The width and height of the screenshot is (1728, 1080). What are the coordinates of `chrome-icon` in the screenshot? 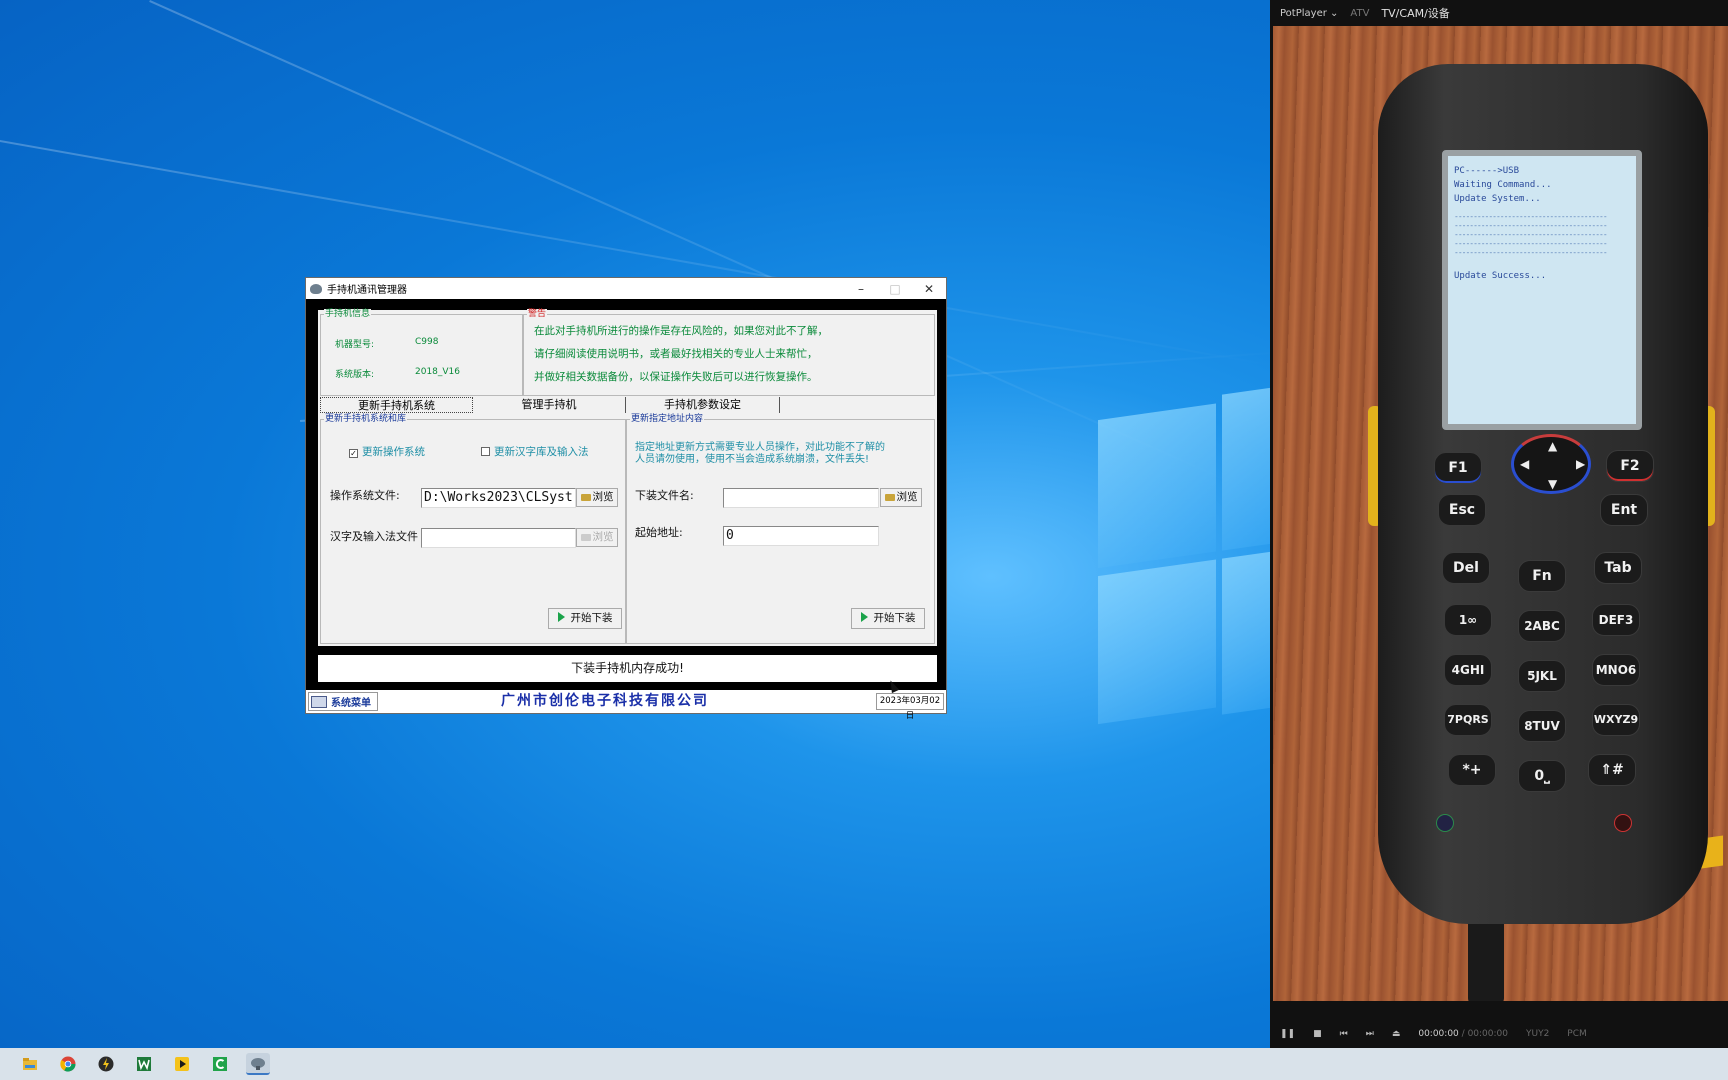 It's located at (68, 1064).